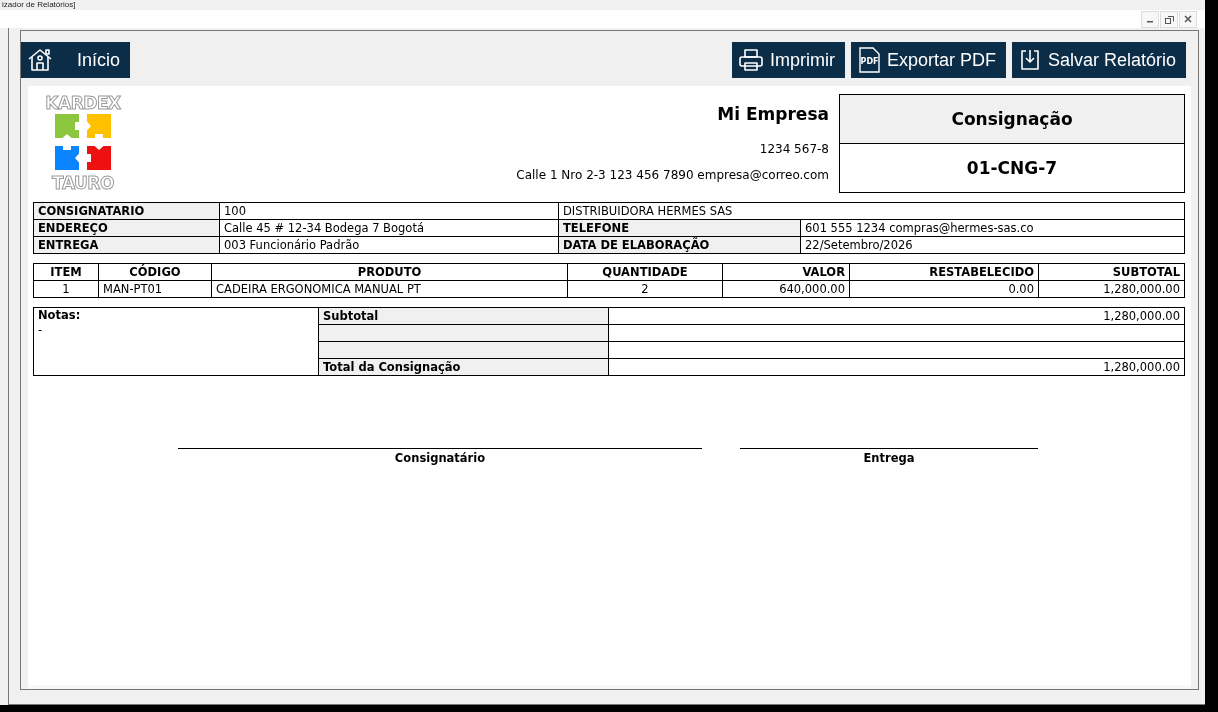 This screenshot has width=1218, height=712. What do you see at coordinates (896, 316) in the screenshot?
I see `total-value: 1,280,000.00` at bounding box center [896, 316].